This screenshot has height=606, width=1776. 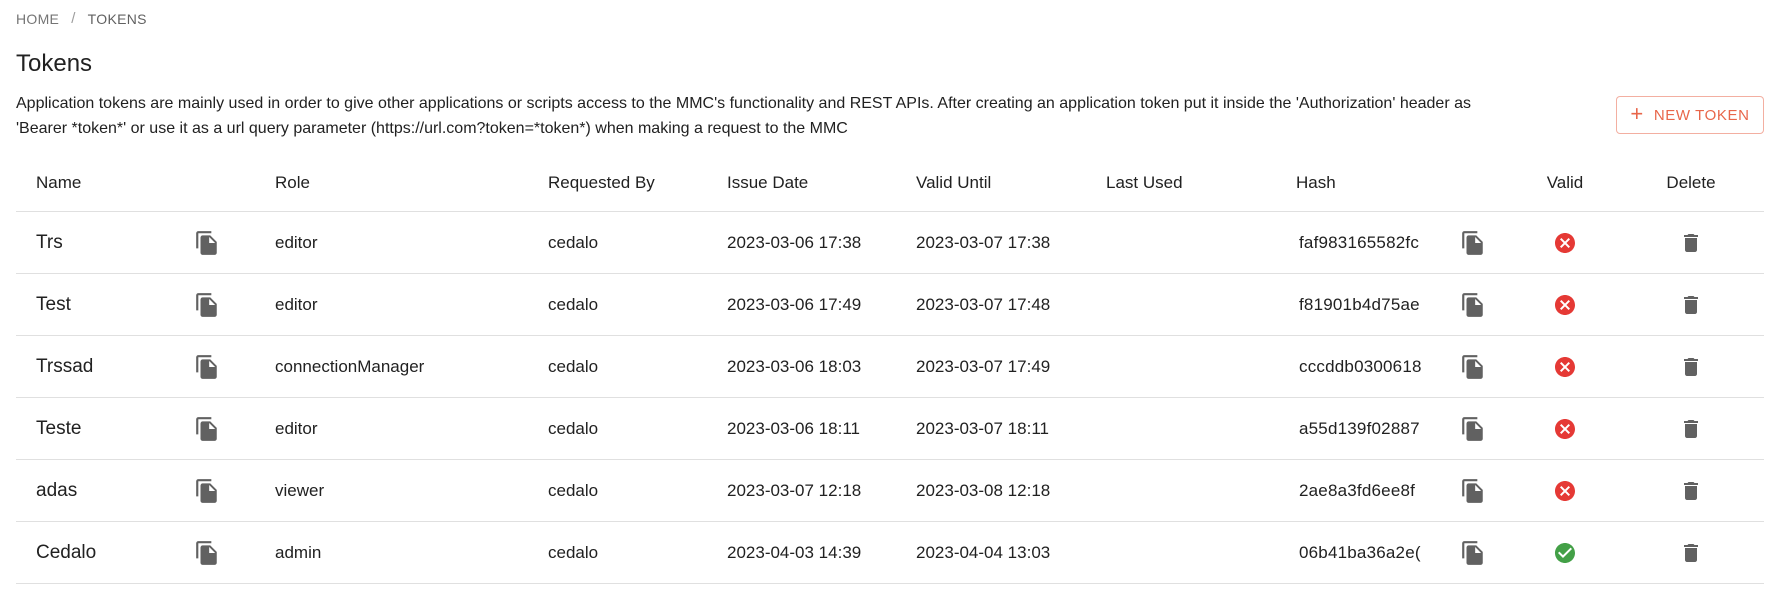 What do you see at coordinates (58, 183) in the screenshot?
I see `header-name: Name` at bounding box center [58, 183].